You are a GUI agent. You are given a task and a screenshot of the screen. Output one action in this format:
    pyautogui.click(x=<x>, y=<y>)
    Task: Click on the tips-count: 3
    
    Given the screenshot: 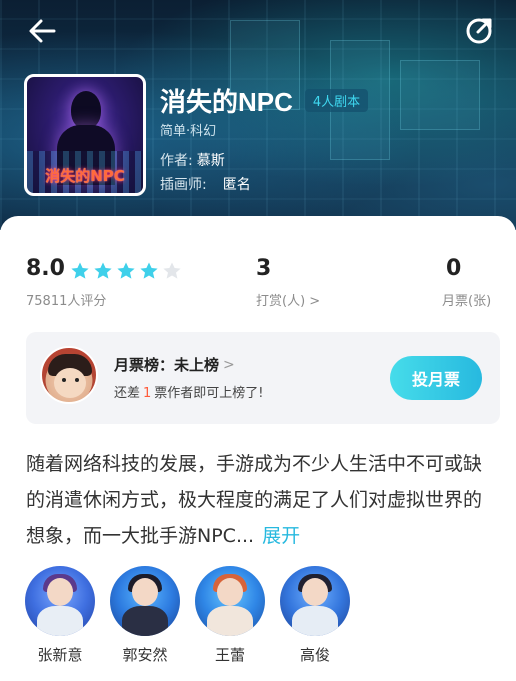 What is the action you would take?
    pyautogui.click(x=264, y=268)
    